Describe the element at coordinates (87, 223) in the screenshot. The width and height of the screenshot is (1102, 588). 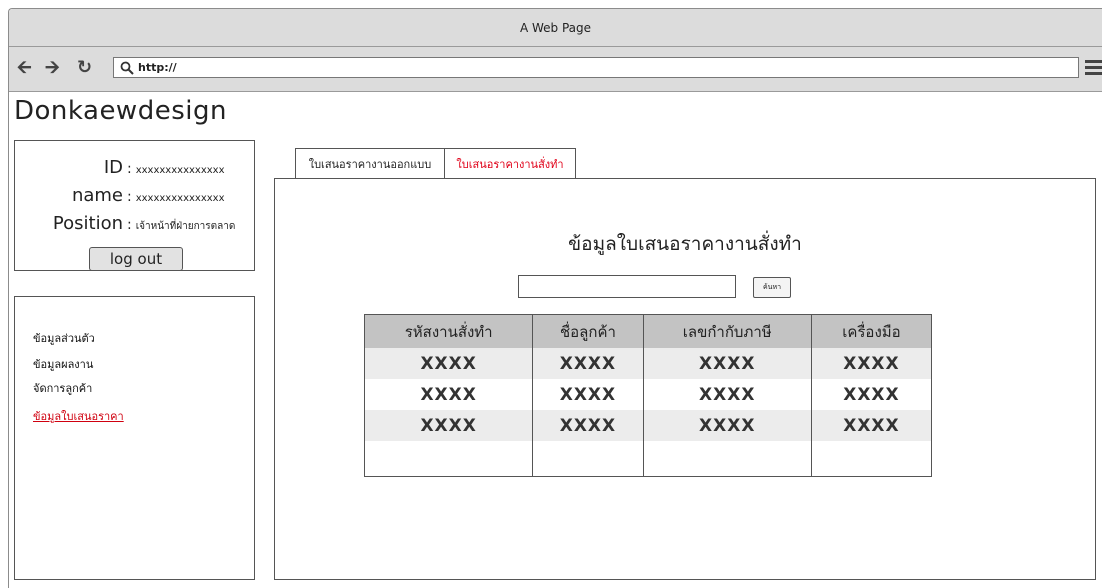
I see `position-label: Position` at that location.